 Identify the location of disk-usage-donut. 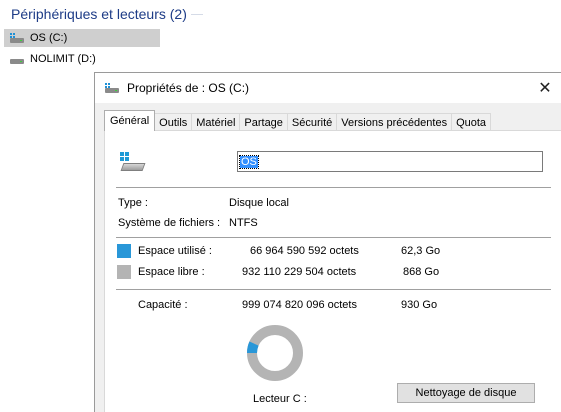
(275, 353).